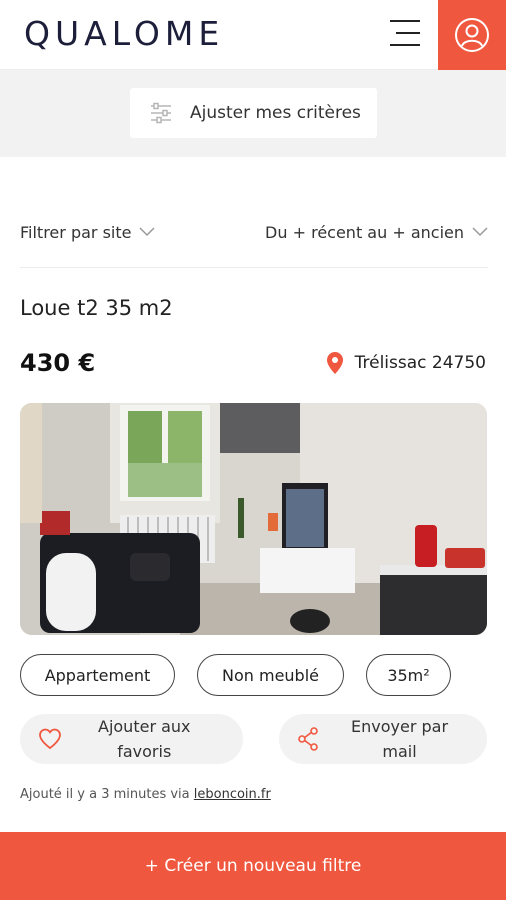 The width and height of the screenshot is (506, 900). What do you see at coordinates (253, 739) in the screenshot?
I see `listing-actions: Ajouter aux favoris Envoyer par mail` at bounding box center [253, 739].